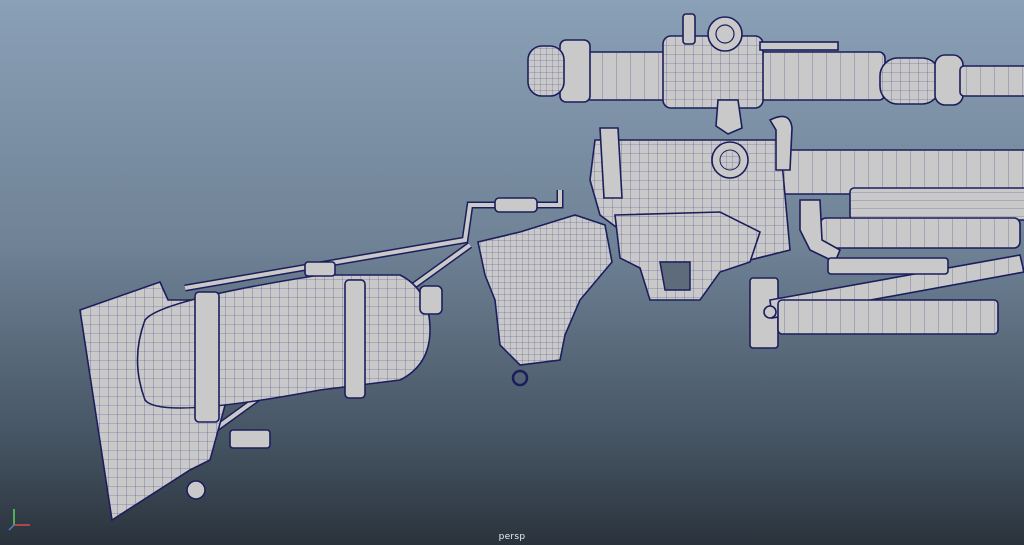 The width and height of the screenshot is (1024, 545). I want to click on bipod-group, so click(886, 301).